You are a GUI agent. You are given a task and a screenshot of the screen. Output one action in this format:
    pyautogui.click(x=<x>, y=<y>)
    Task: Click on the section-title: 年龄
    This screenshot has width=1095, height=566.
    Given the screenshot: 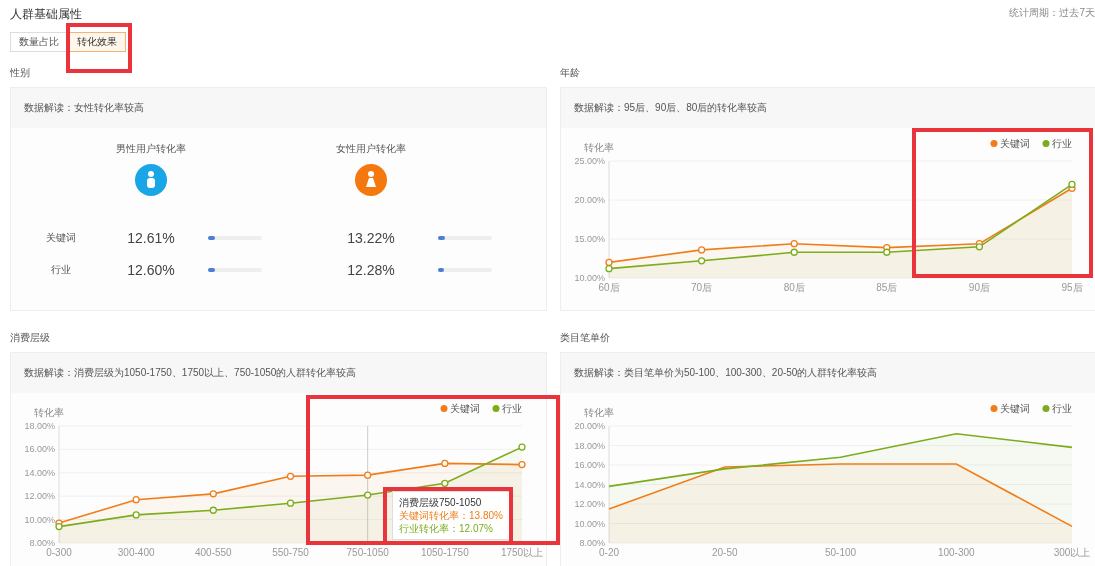 What is the action you would take?
    pyautogui.click(x=570, y=73)
    